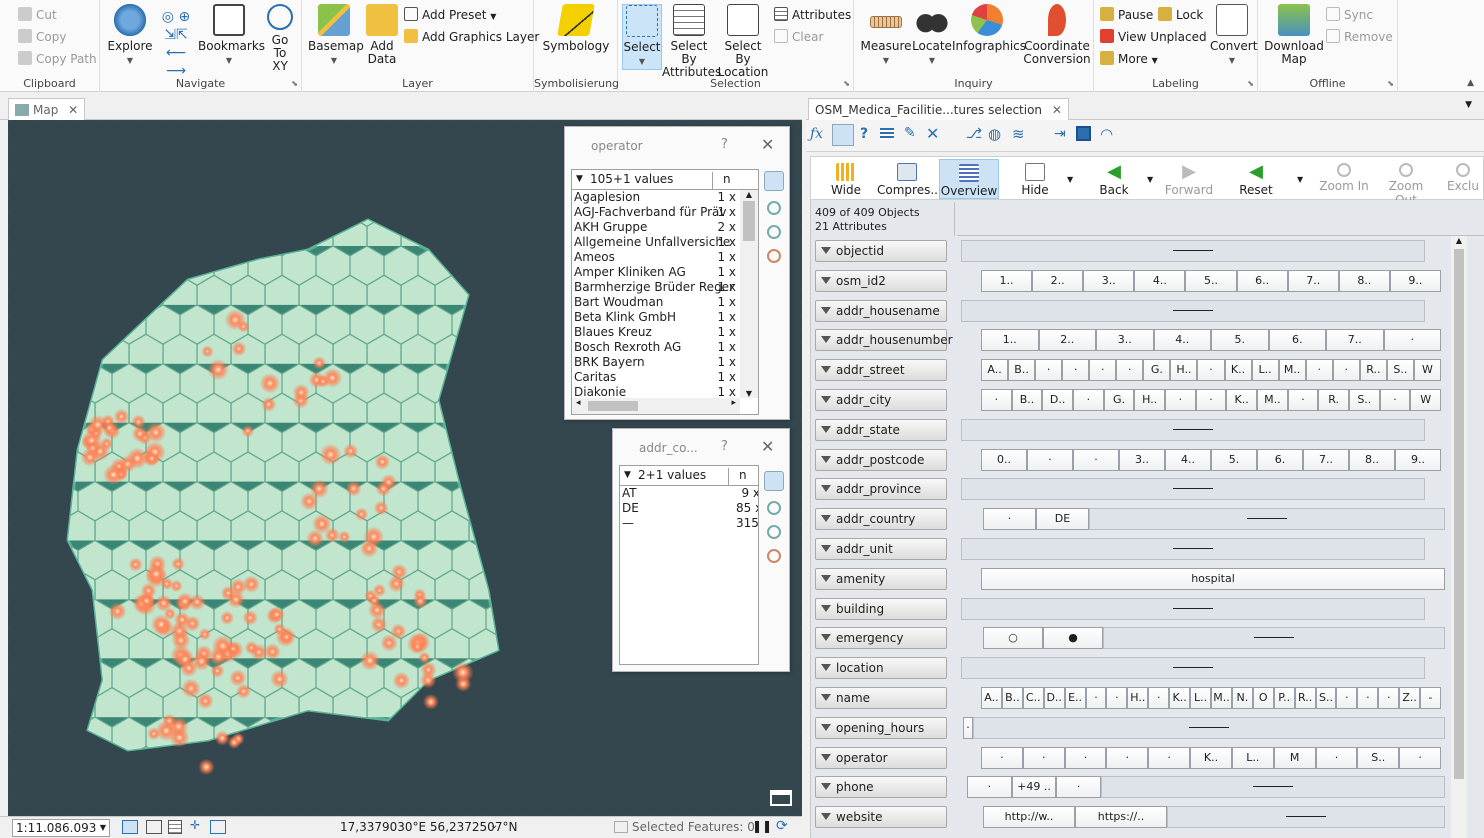 The height and width of the screenshot is (838, 1484). Describe the element at coordinates (721, 181) in the screenshot. I see `operator-n-header: n` at that location.